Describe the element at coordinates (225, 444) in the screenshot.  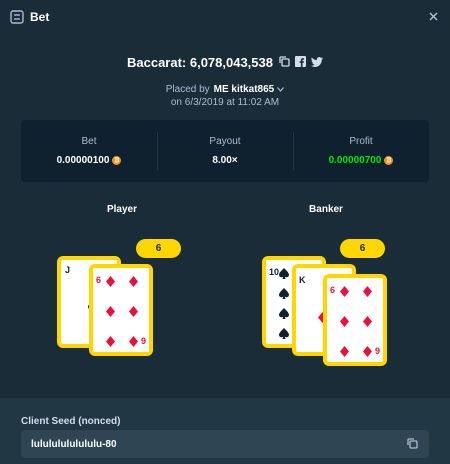
I see `client-seed-field: lulululululululu-80` at that location.